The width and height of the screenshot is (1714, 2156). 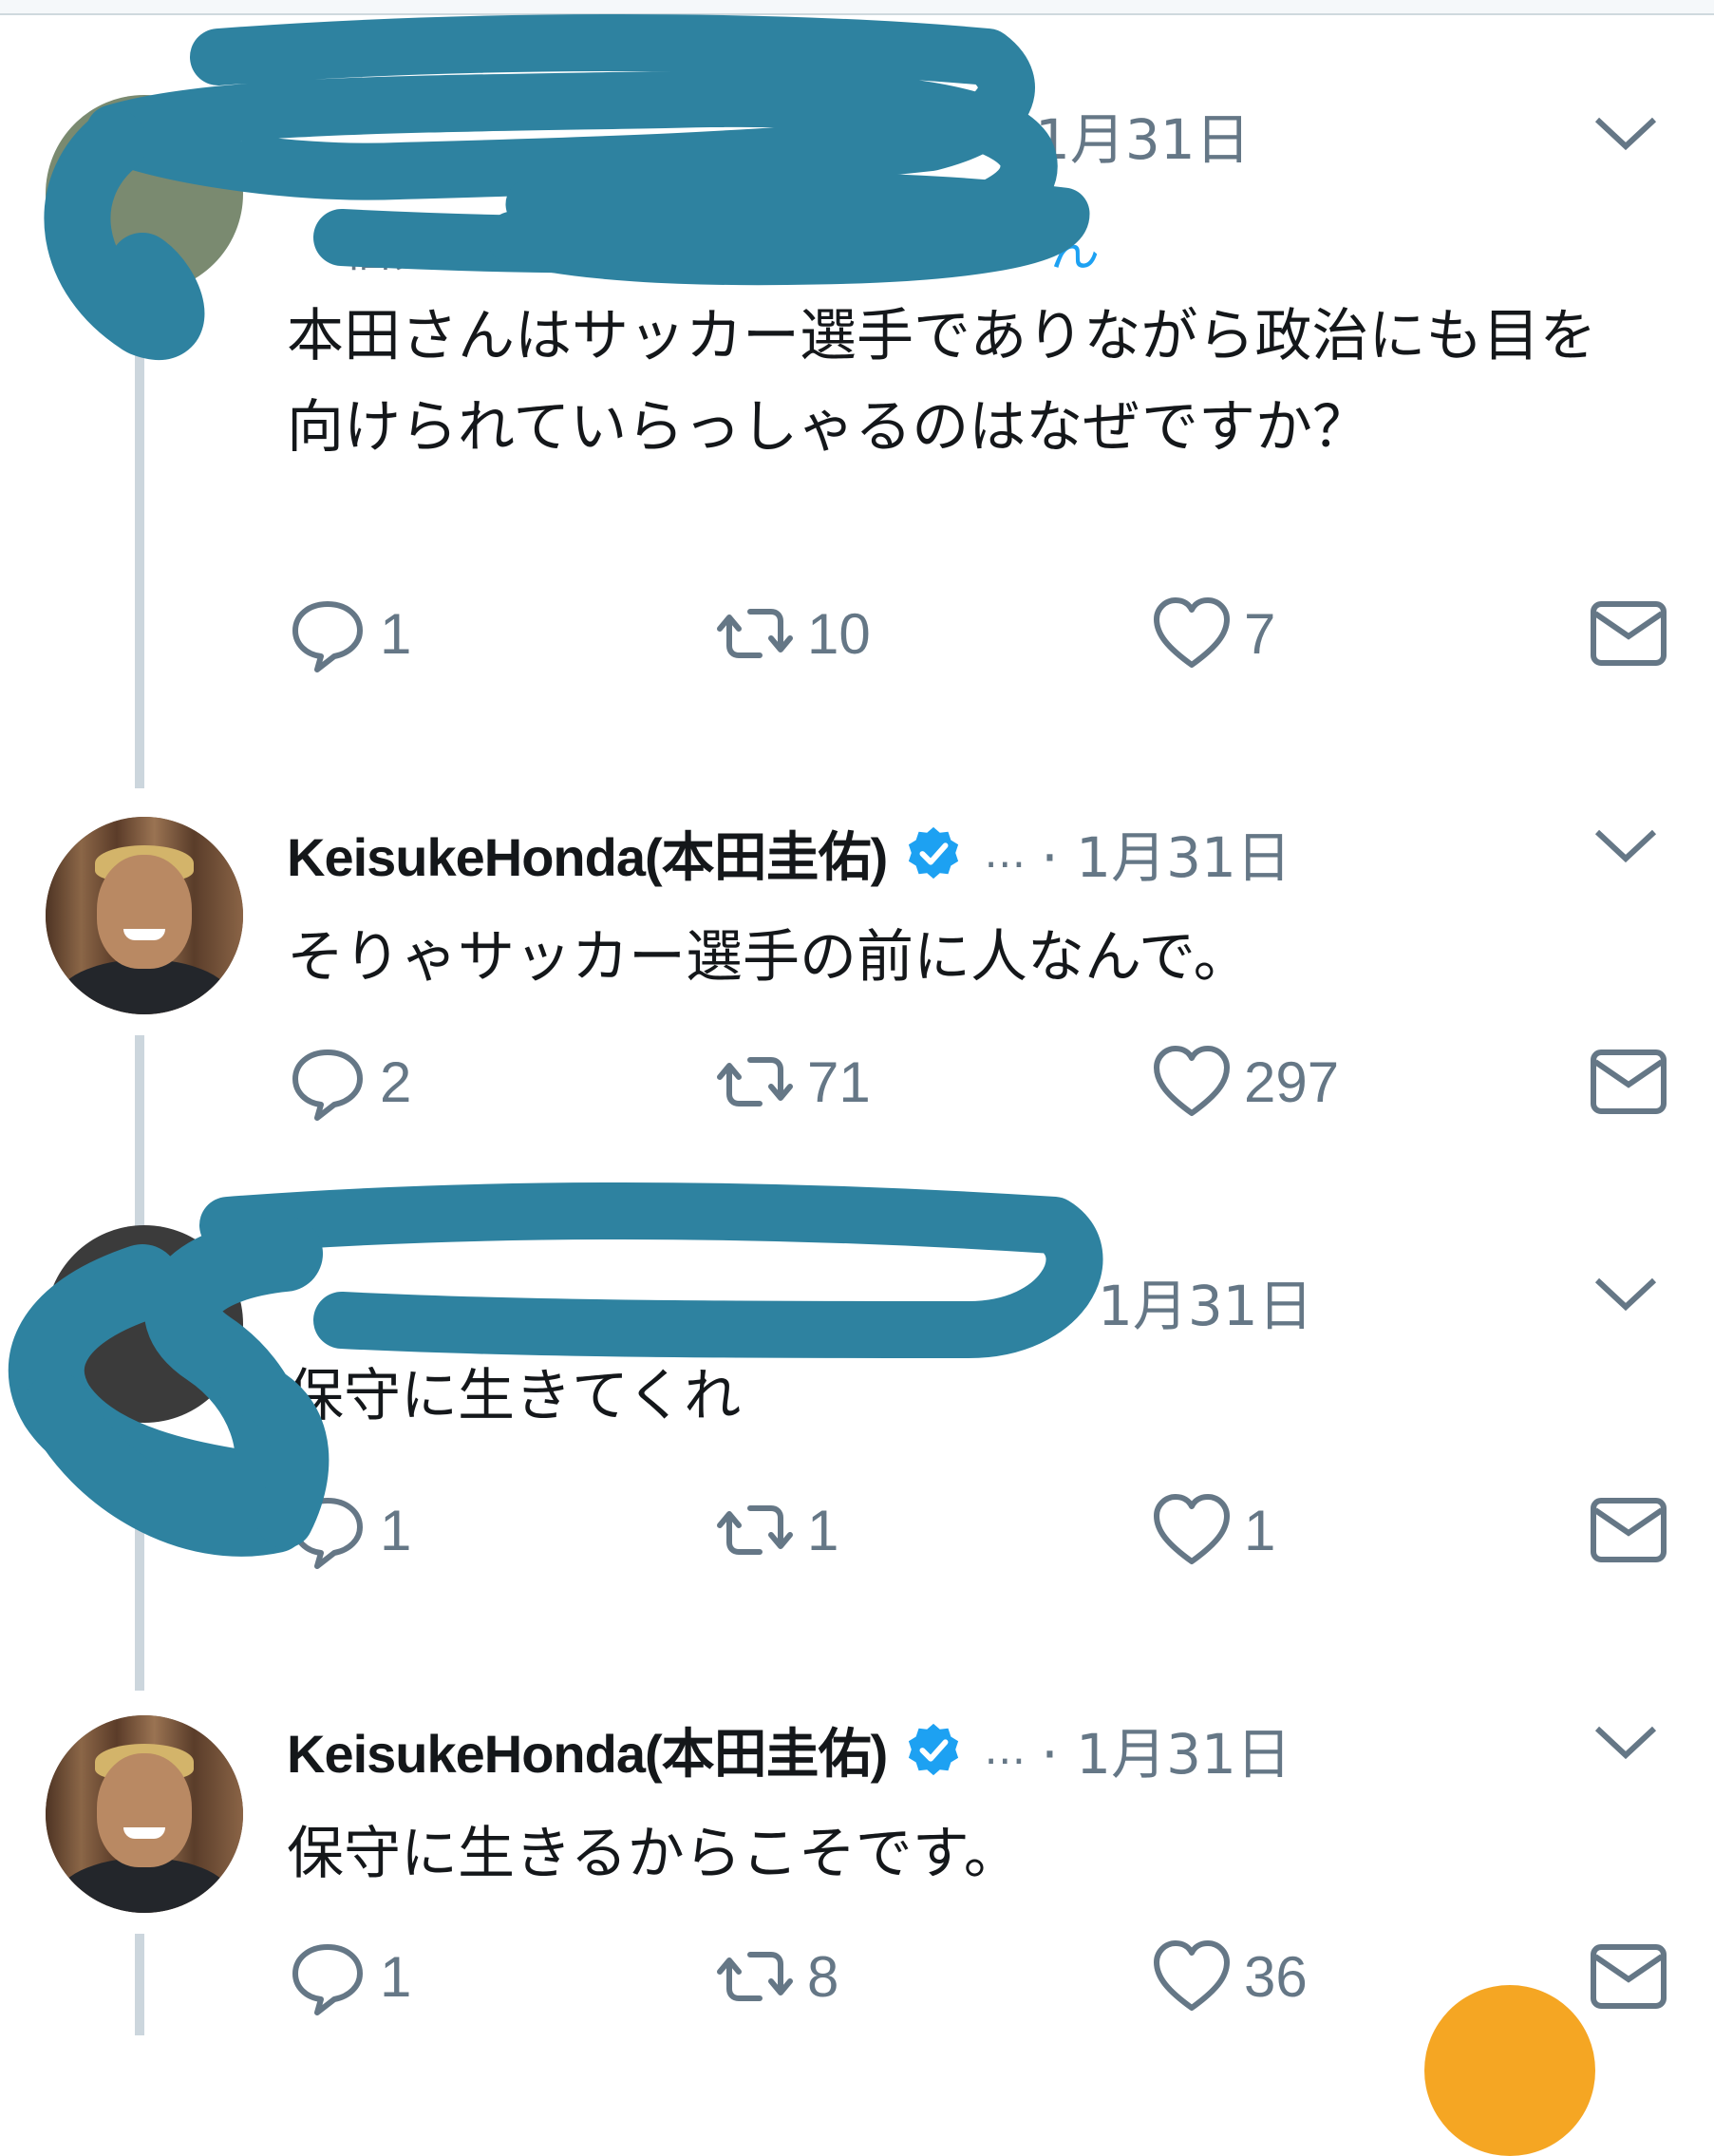 What do you see at coordinates (978, 1082) in the screenshot?
I see `tweet-actions: 2 71 297` at bounding box center [978, 1082].